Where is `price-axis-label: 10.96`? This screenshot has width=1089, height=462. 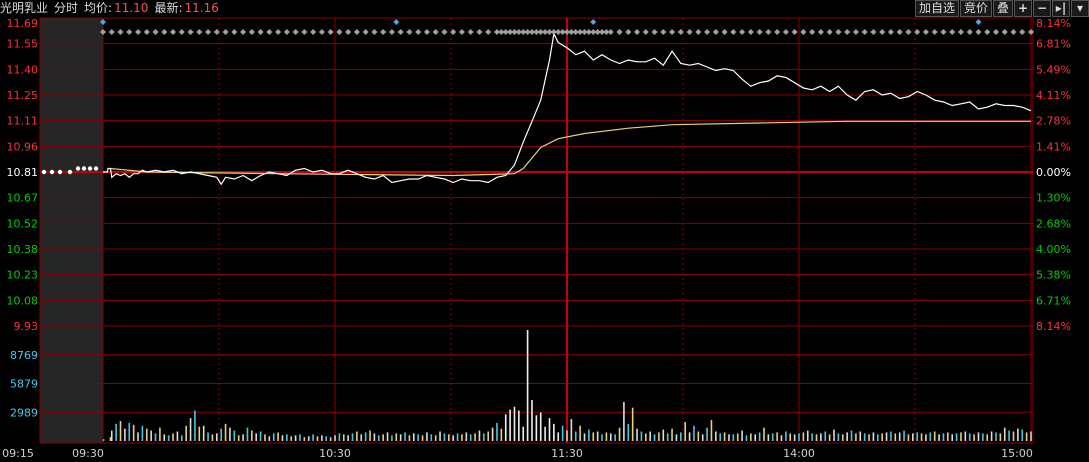 price-axis-label: 10.96 is located at coordinates (23, 146).